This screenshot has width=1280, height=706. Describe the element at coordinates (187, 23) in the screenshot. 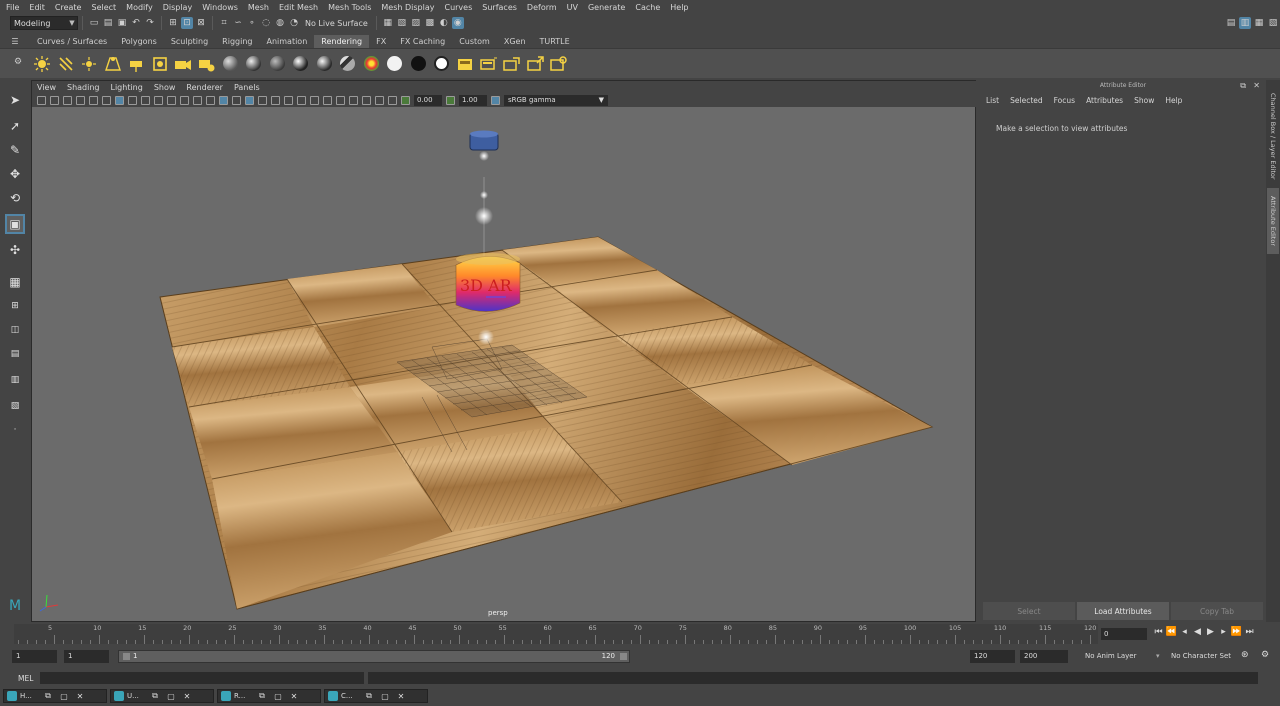

I see `select-objects-icon: ⊡` at that location.